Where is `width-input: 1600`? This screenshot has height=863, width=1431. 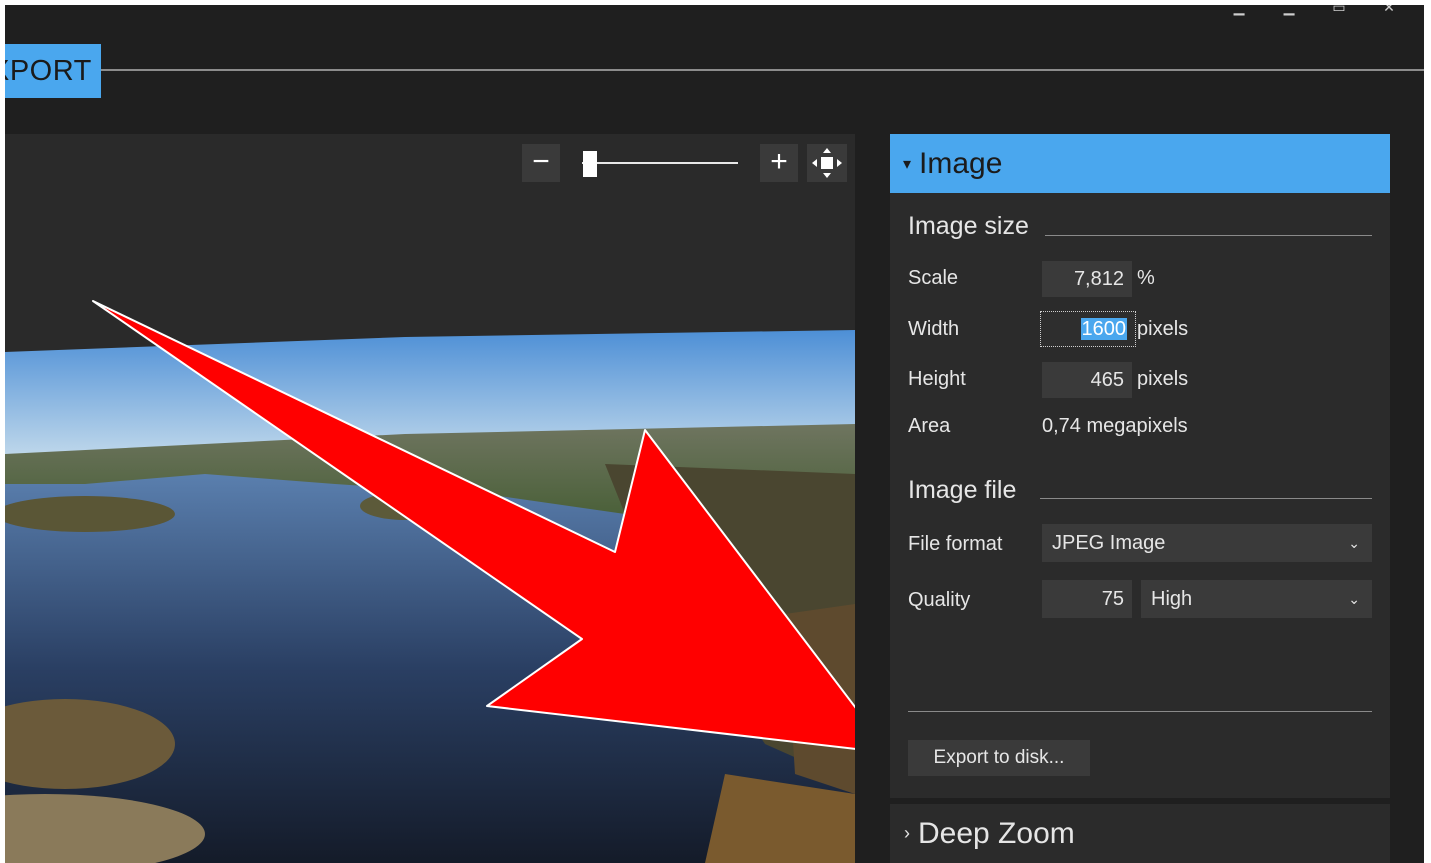
width-input: 1600 is located at coordinates (1088, 329).